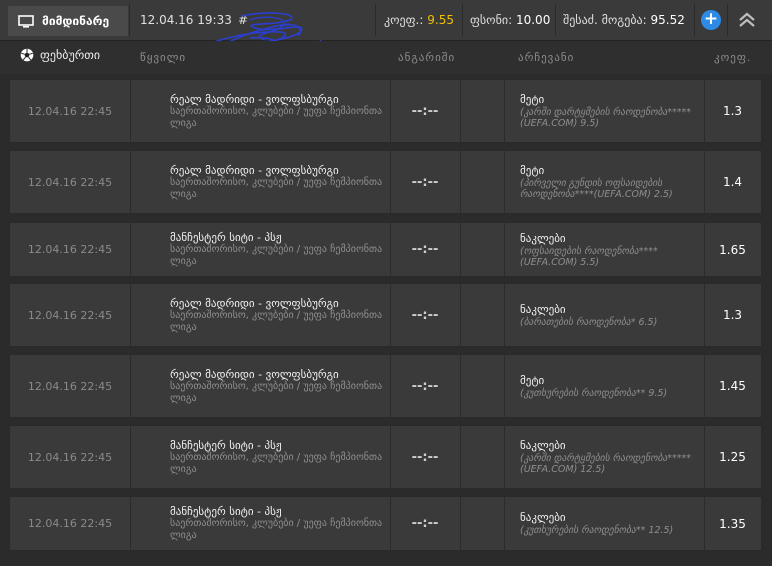  What do you see at coordinates (594, 393) in the screenshot?
I see `choice-detail: (კუთხურების რაოდენობა** 9.5)` at bounding box center [594, 393].